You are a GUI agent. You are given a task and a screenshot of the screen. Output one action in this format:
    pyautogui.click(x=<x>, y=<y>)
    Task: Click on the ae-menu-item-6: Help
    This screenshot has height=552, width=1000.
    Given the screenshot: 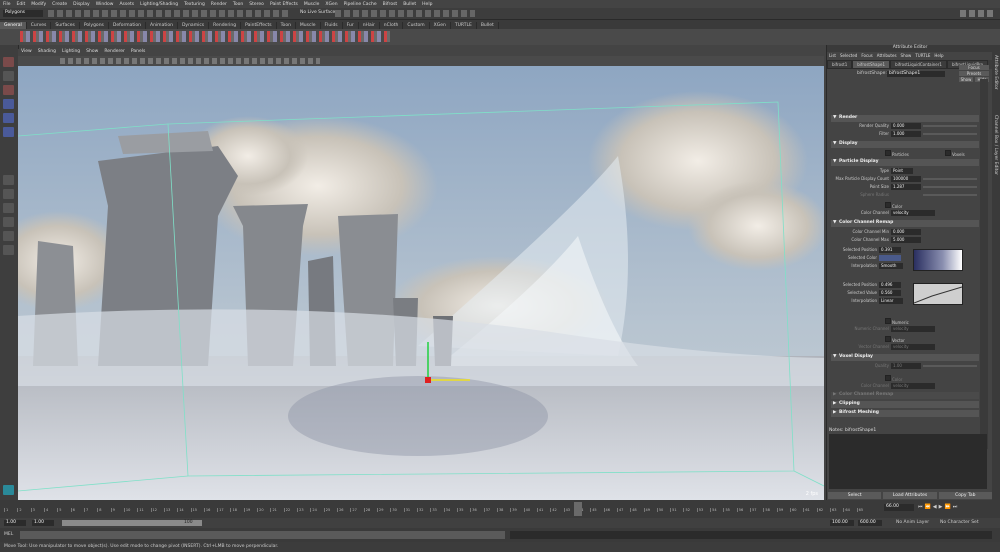 What is the action you would take?
    pyautogui.click(x=938, y=56)
    